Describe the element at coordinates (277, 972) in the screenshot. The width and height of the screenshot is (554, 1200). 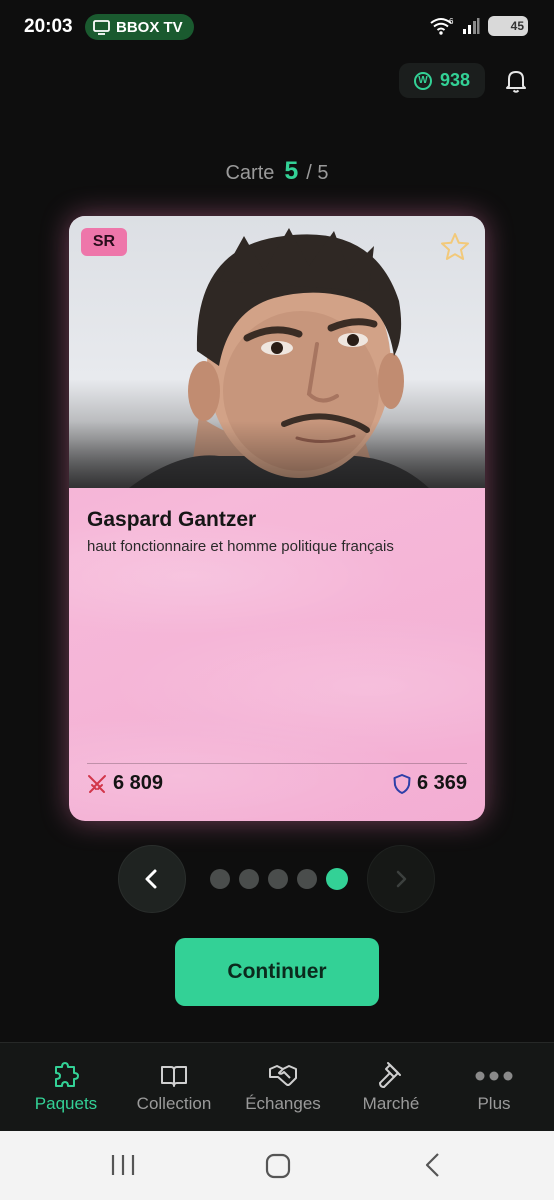
I see `continue-button: Continuer` at that location.